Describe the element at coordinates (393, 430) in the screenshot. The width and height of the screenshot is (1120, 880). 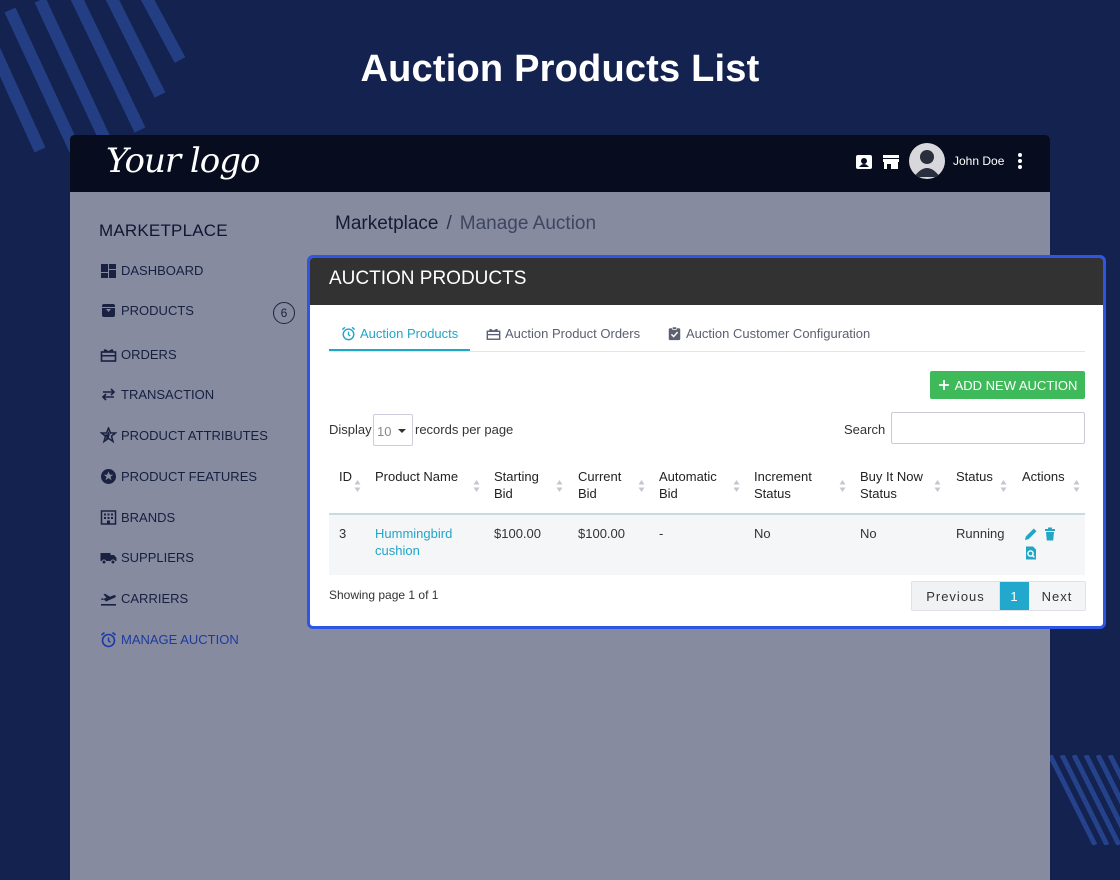
I see `page-length-select: 10` at that location.